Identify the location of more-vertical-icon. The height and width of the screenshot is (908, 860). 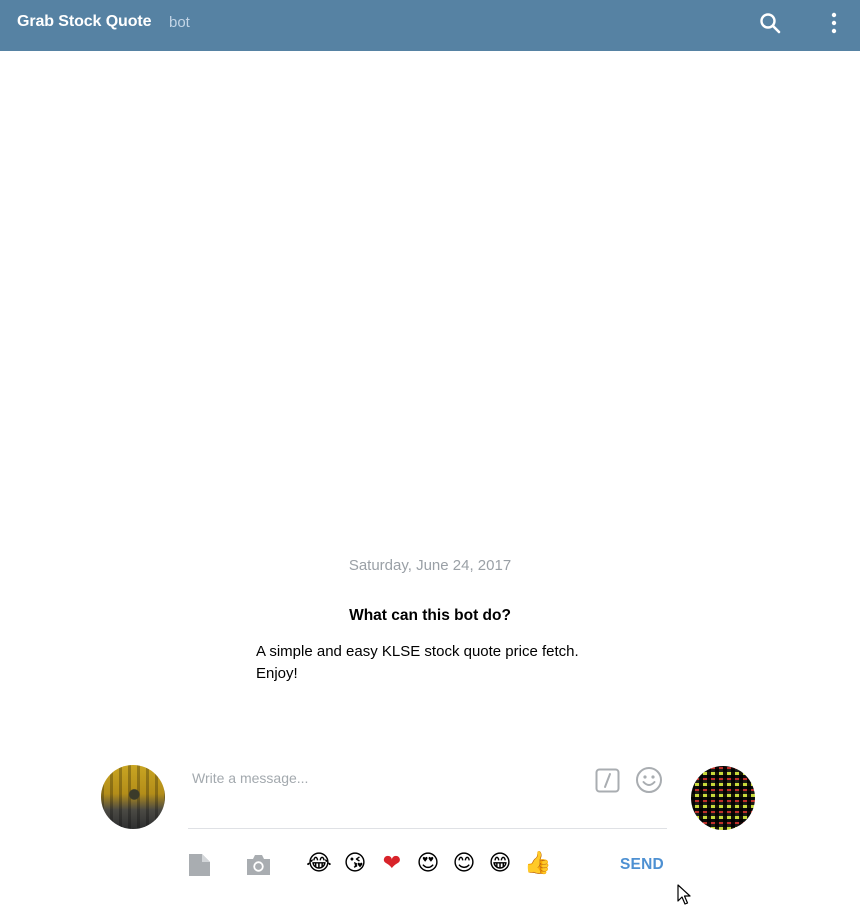
(834, 23).